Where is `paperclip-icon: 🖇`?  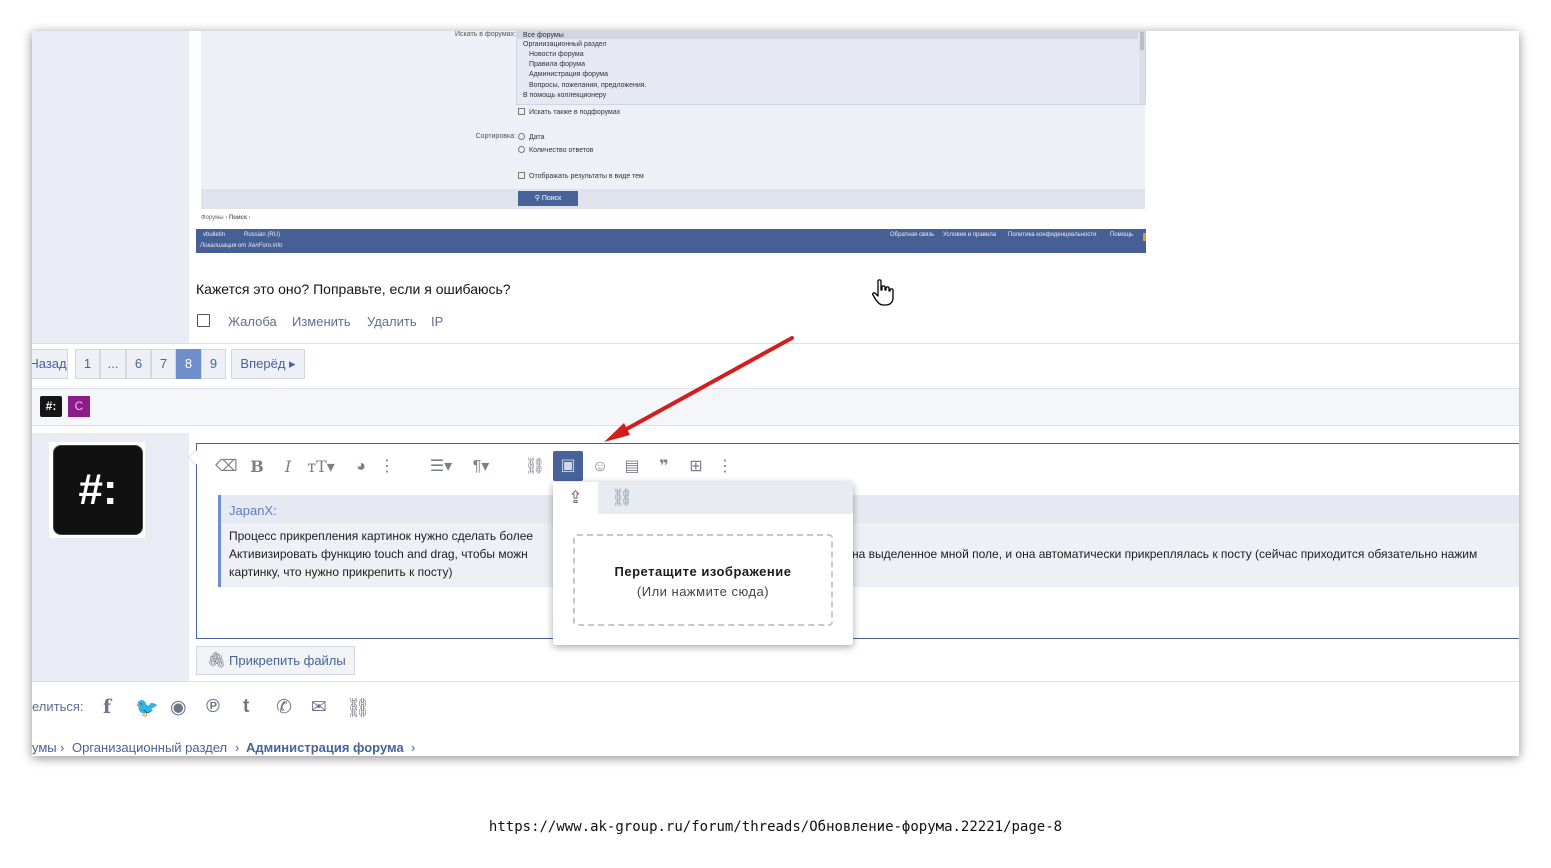
paperclip-icon: 🖇 is located at coordinates (217, 660).